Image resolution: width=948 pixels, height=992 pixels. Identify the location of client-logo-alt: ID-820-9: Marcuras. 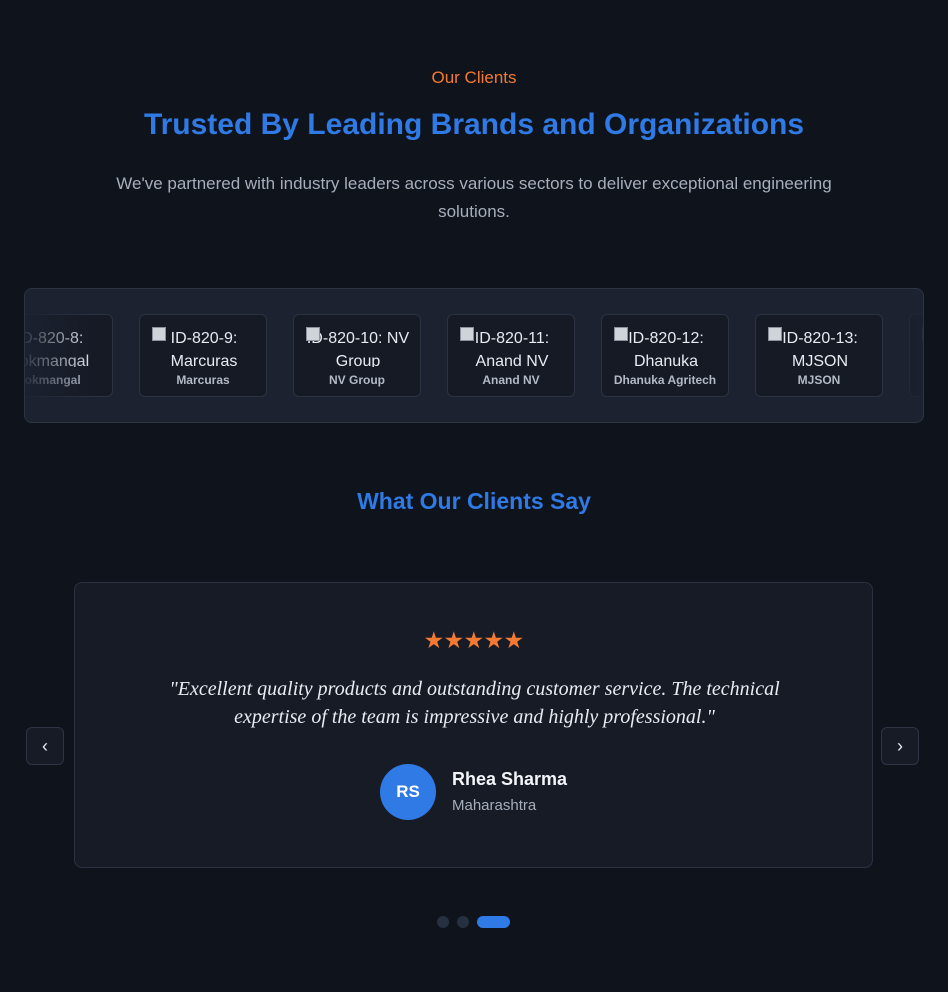
(204, 348).